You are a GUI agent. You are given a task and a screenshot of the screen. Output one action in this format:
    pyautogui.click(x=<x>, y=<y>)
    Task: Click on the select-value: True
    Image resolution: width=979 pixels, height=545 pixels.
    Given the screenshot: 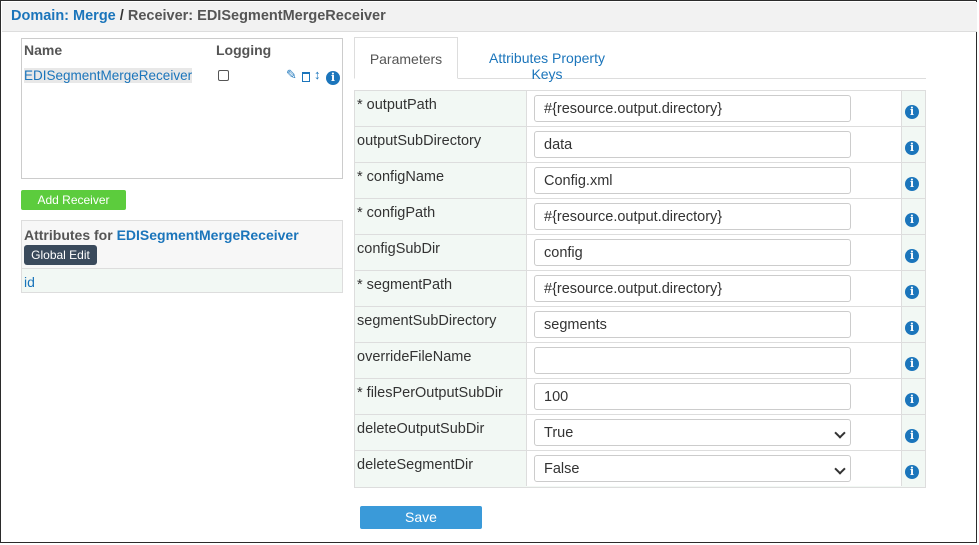 What is the action you would take?
    pyautogui.click(x=559, y=433)
    